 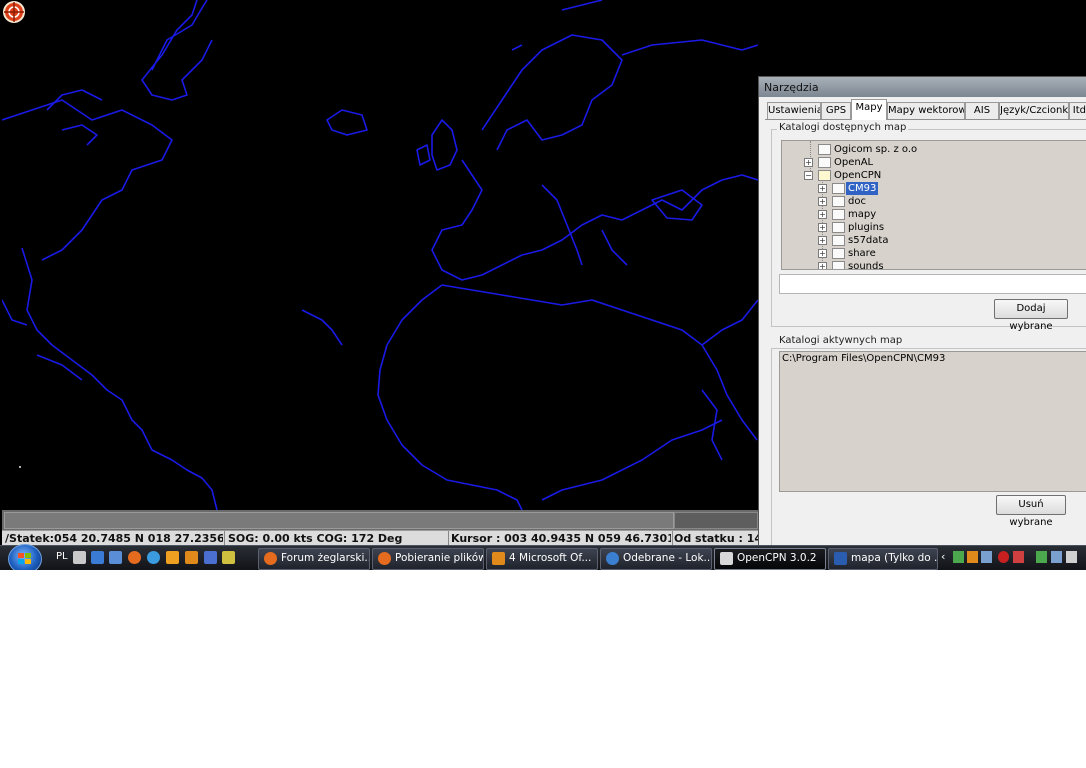 I want to click on add-selected-button: Dodaj wybrane, so click(x=1031, y=315).